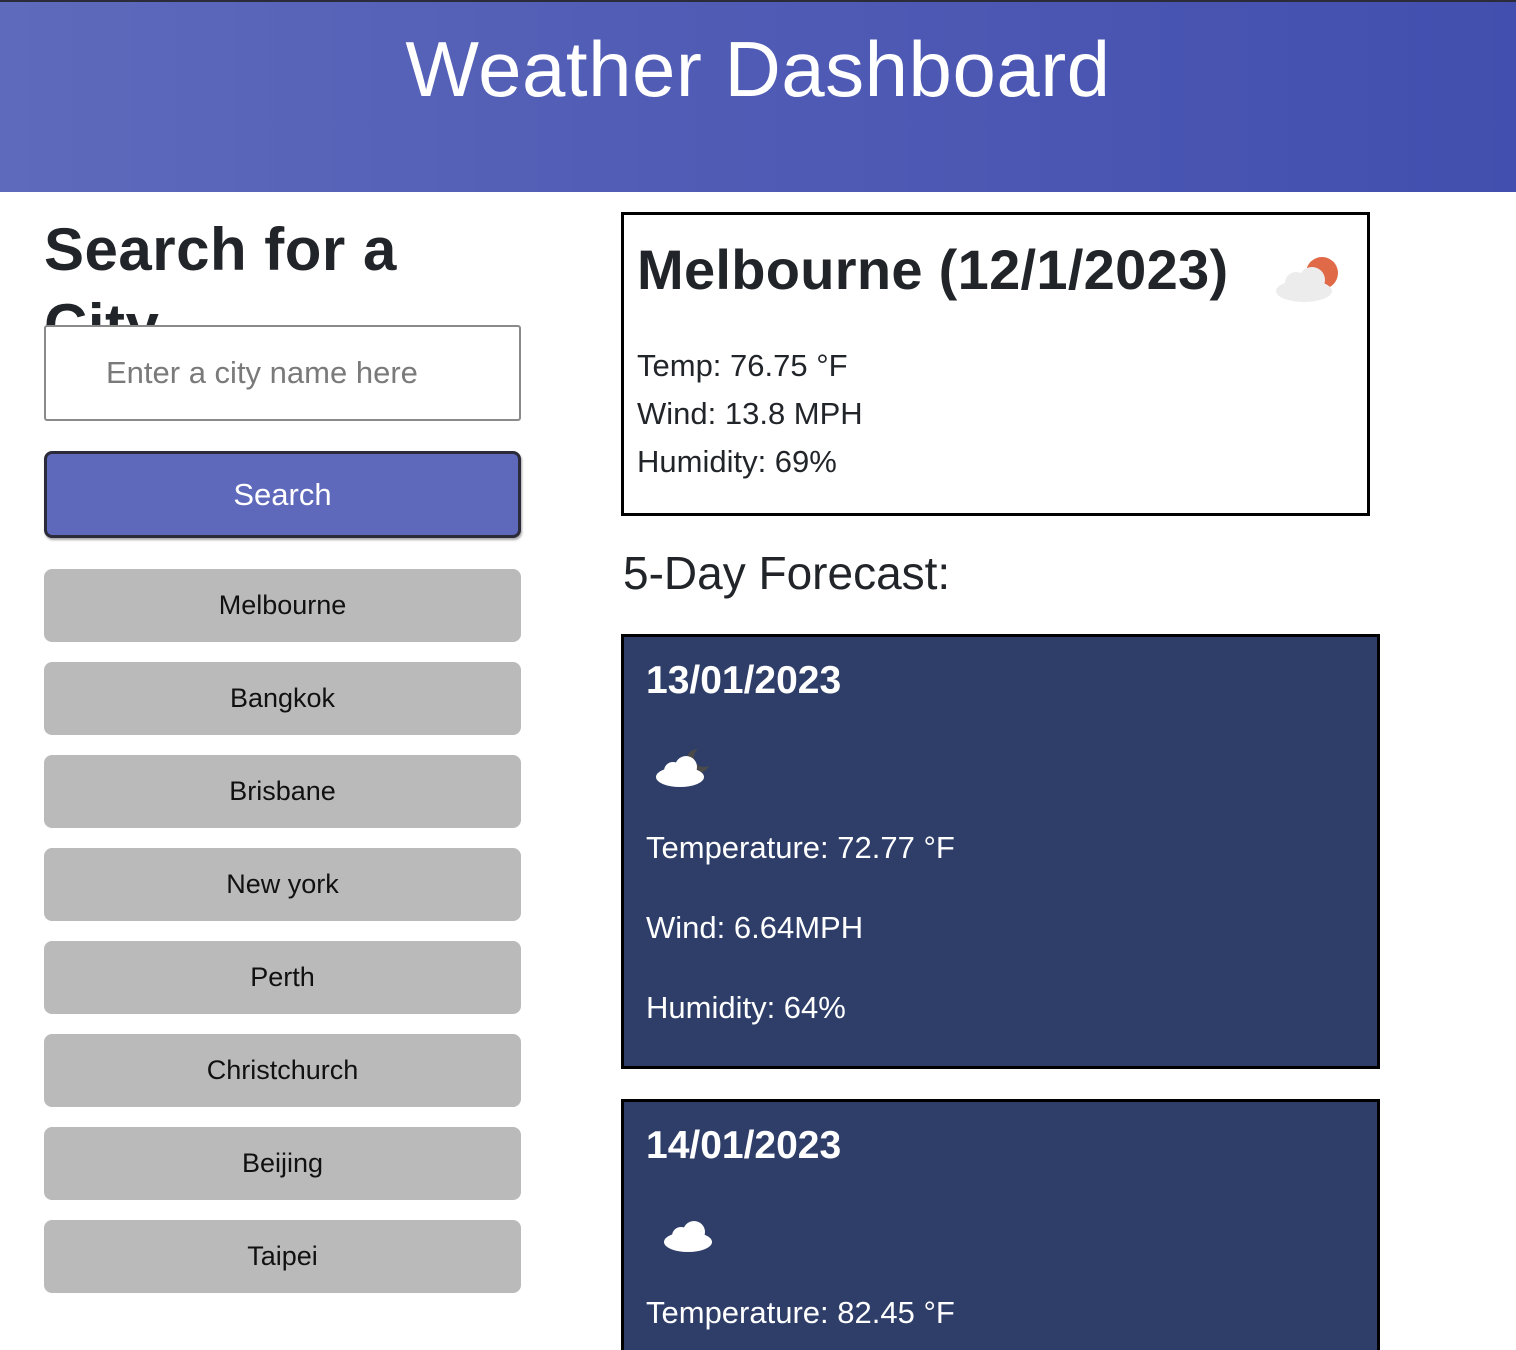 Image resolution: width=1516 pixels, height=1350 pixels. What do you see at coordinates (282, 373) in the screenshot?
I see `city-search-input` at bounding box center [282, 373].